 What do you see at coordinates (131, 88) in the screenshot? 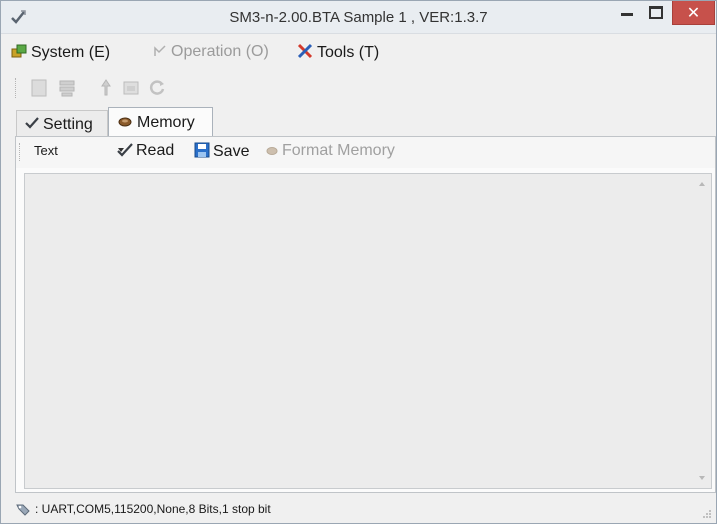
I see `window-icon` at bounding box center [131, 88].